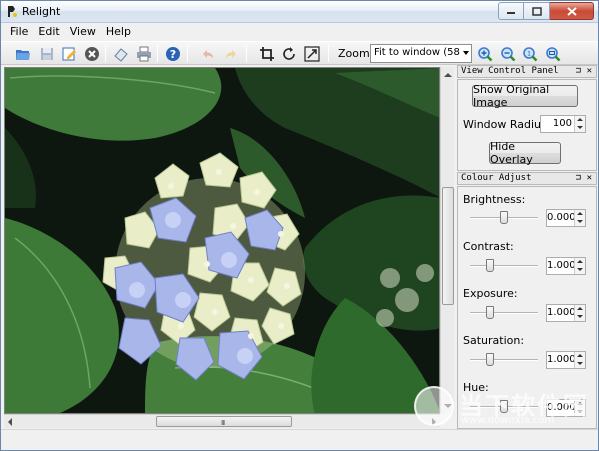 The image size is (599, 451). Describe the element at coordinates (448, 75) in the screenshot. I see `scroll-up-icon` at that location.